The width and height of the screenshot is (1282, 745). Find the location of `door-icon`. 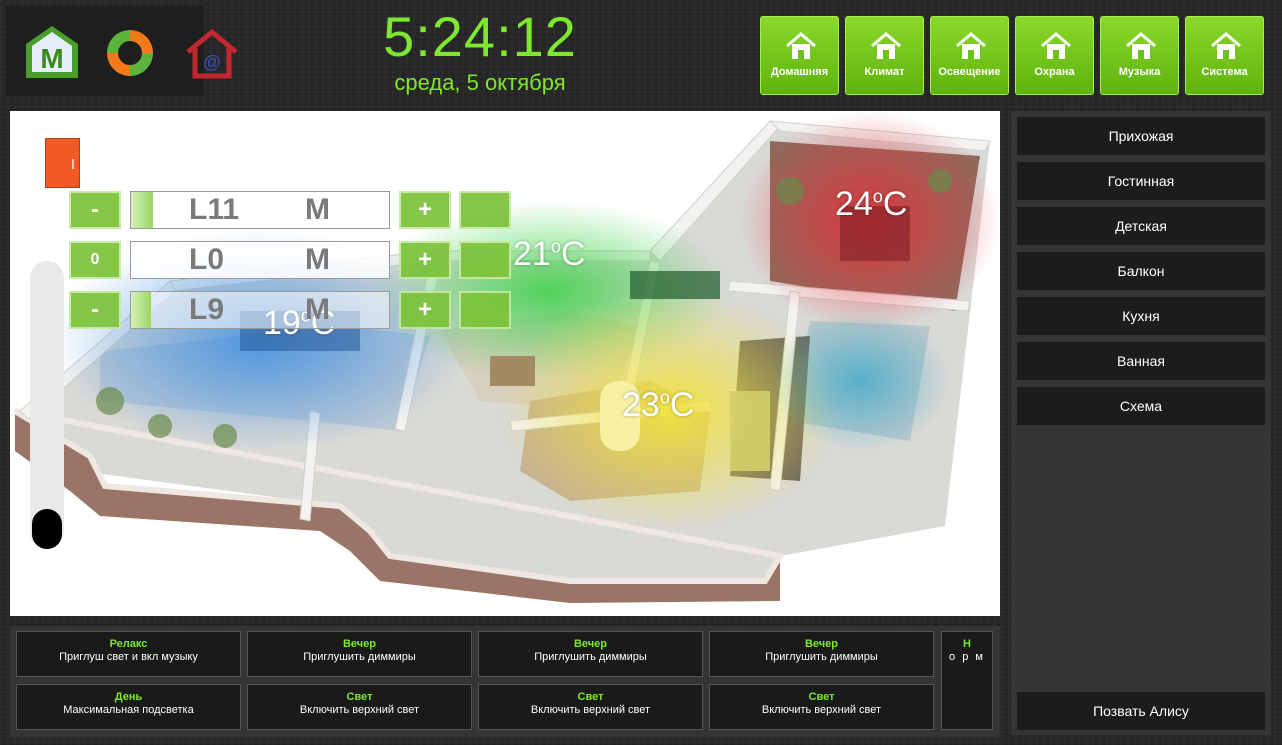

door-icon is located at coordinates (62, 163).